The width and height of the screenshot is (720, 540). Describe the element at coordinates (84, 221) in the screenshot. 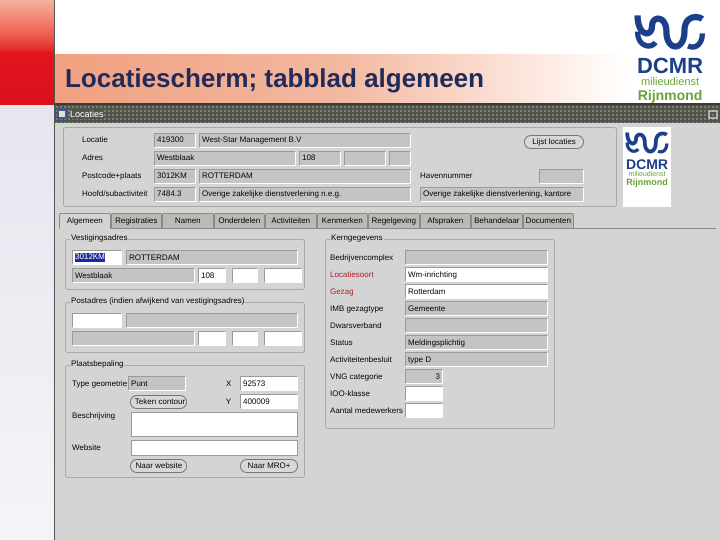

I see `tab: Algemeen` at that location.